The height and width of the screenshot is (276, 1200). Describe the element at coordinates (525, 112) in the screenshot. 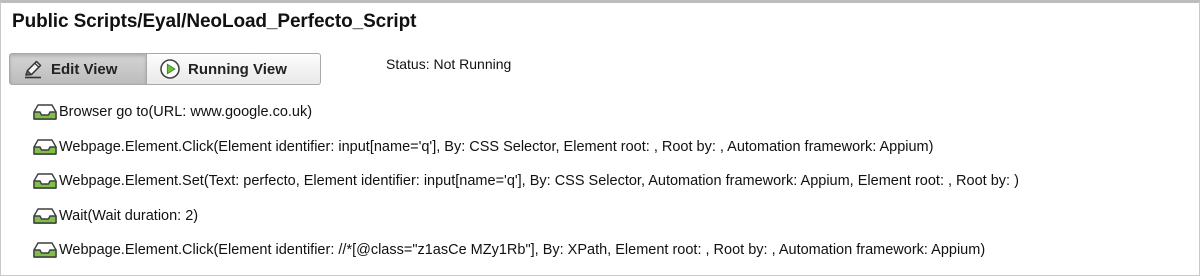

I see `step-item: Browser go to(URL: www.google.co.uk)` at that location.